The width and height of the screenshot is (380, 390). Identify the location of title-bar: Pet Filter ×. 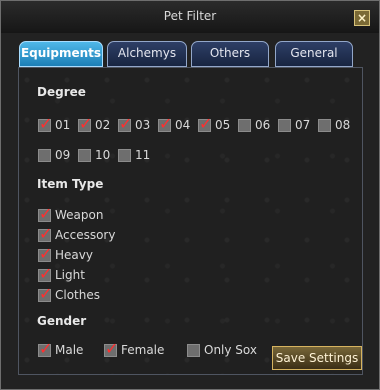
(190, 17).